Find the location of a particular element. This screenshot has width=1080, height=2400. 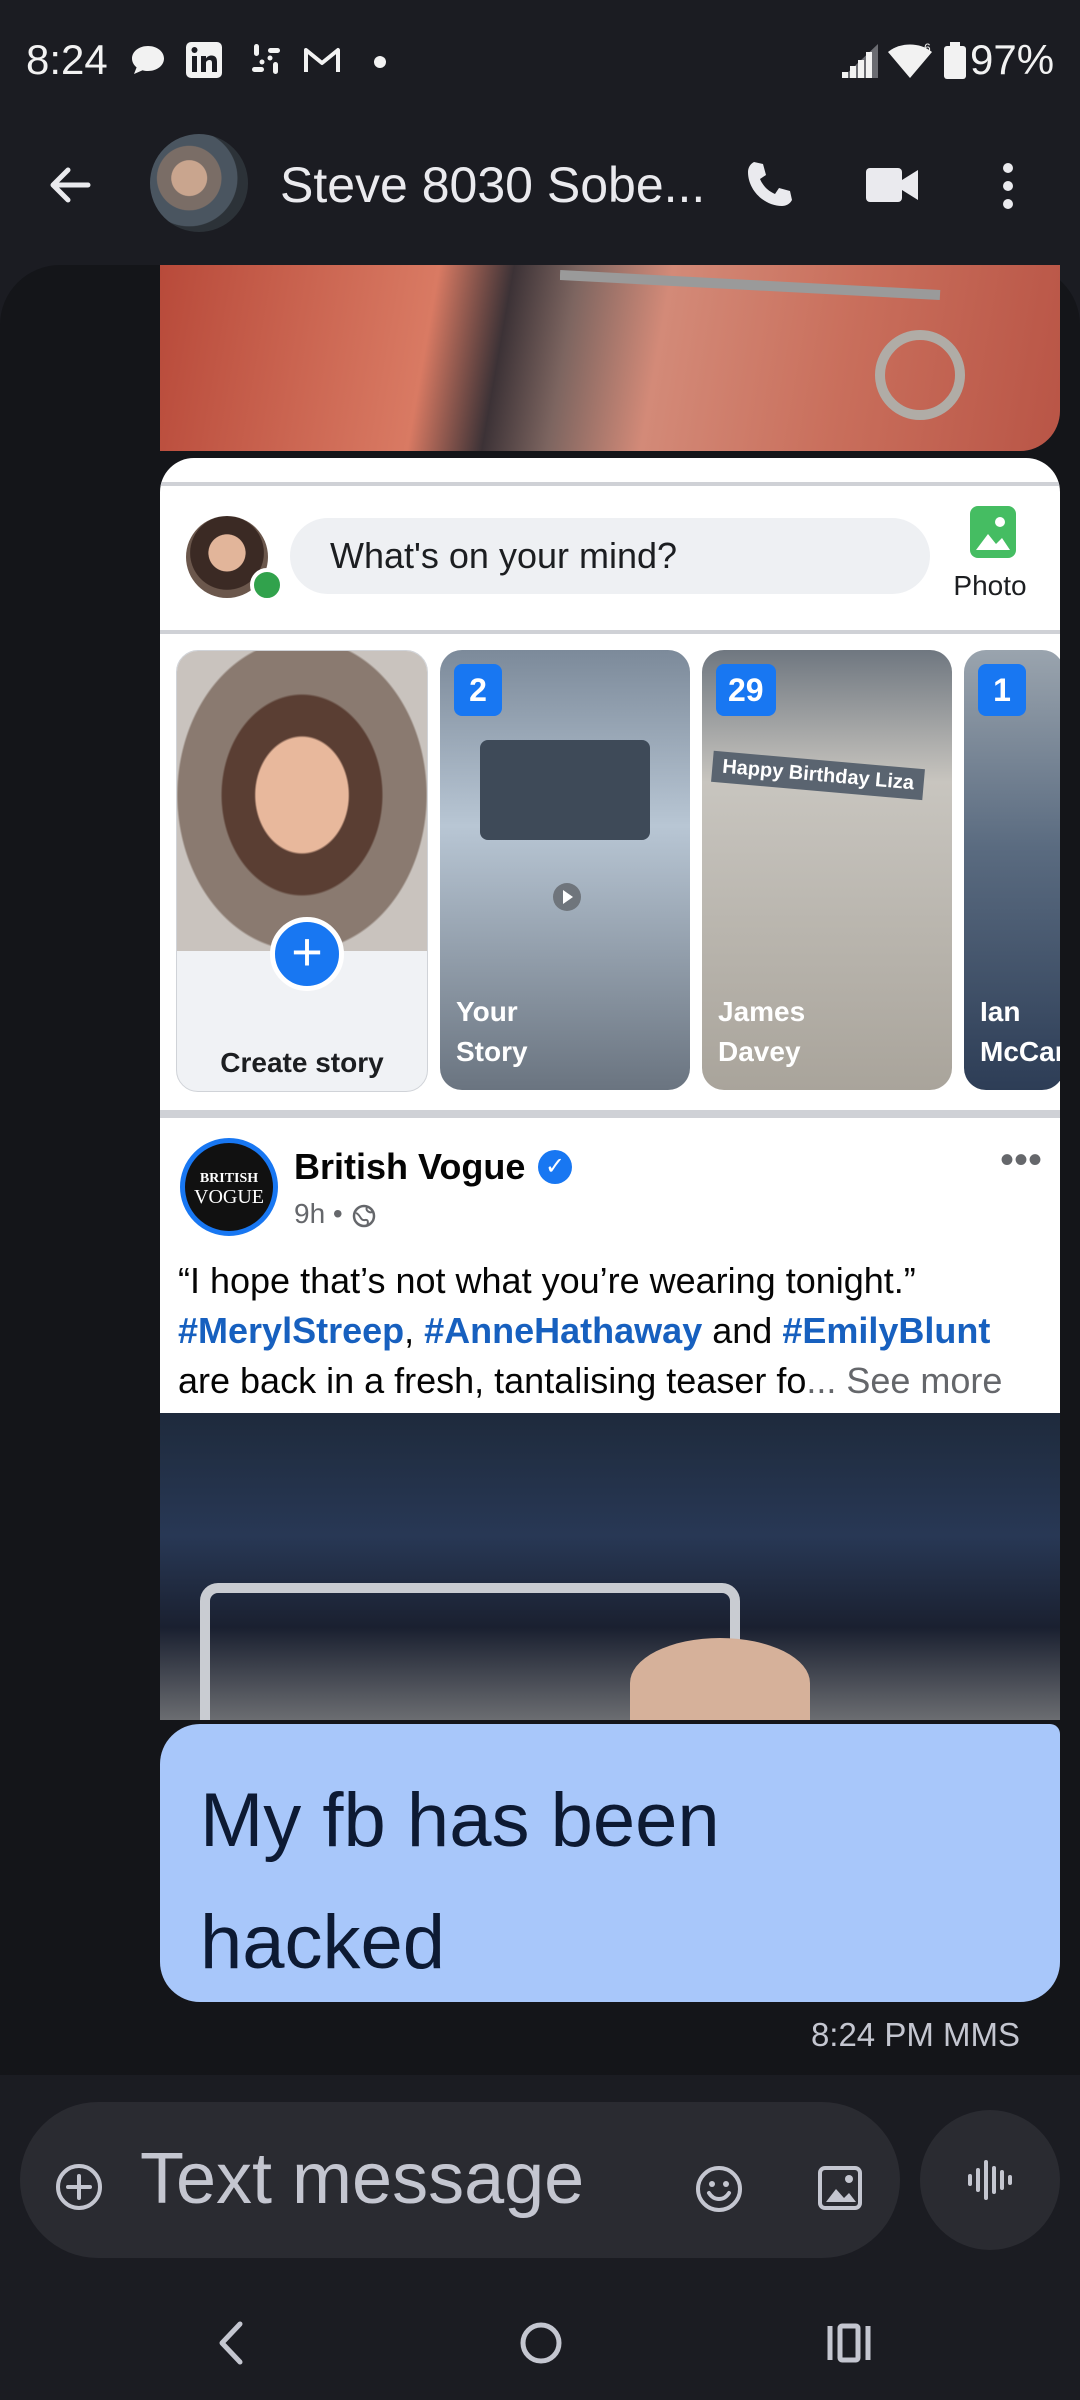

story-thumbnail is located at coordinates (565, 790).